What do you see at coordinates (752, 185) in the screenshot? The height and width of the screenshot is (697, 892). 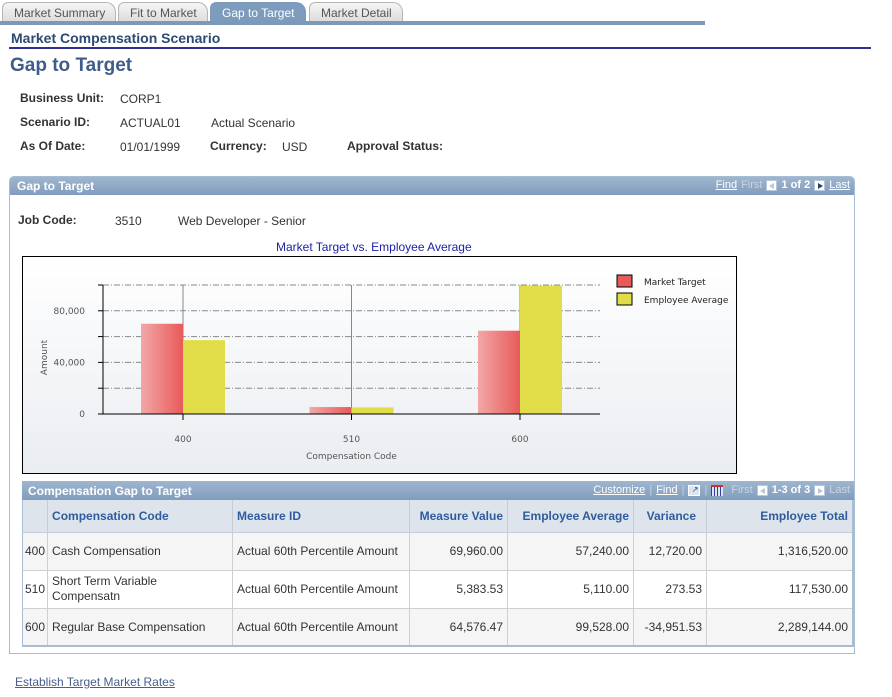 I see `first-label: First` at bounding box center [752, 185].